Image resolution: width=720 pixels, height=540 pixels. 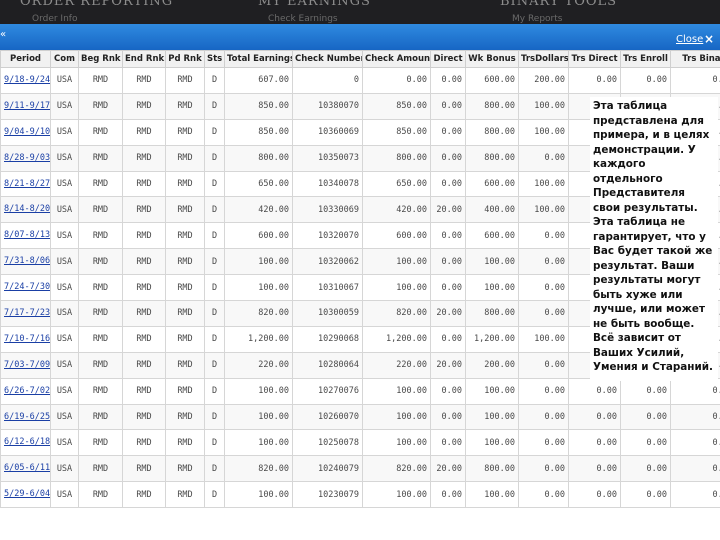 I want to click on period-link: 5/29-6/04/2010, so click(x=25, y=495).